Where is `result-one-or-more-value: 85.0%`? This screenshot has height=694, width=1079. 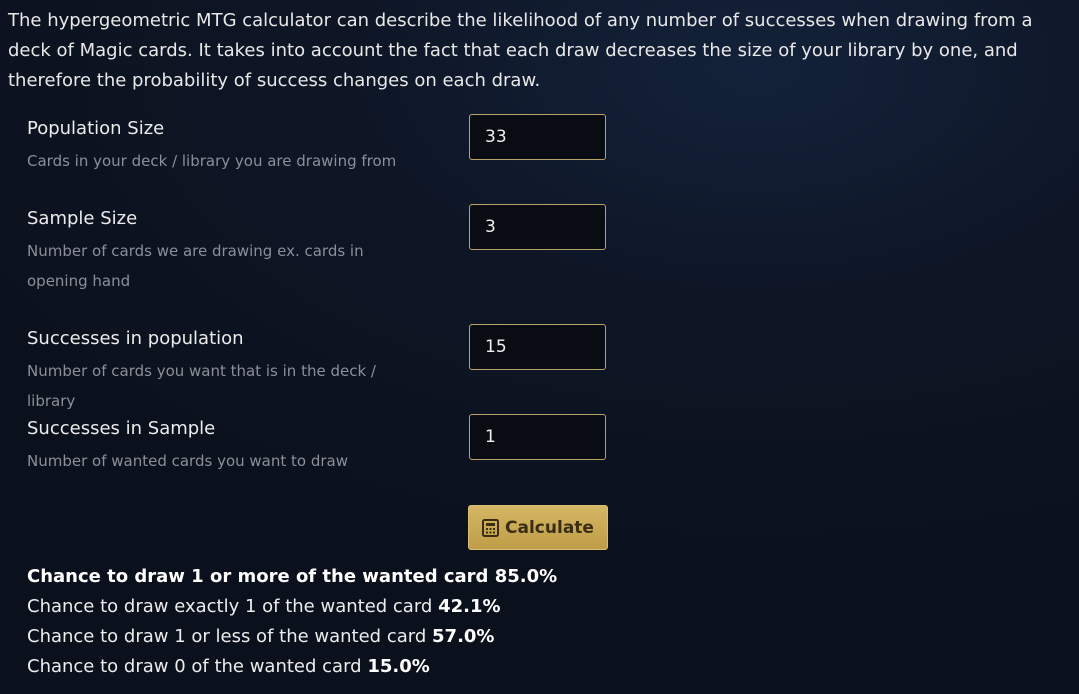 result-one-or-more-value: 85.0% is located at coordinates (526, 576).